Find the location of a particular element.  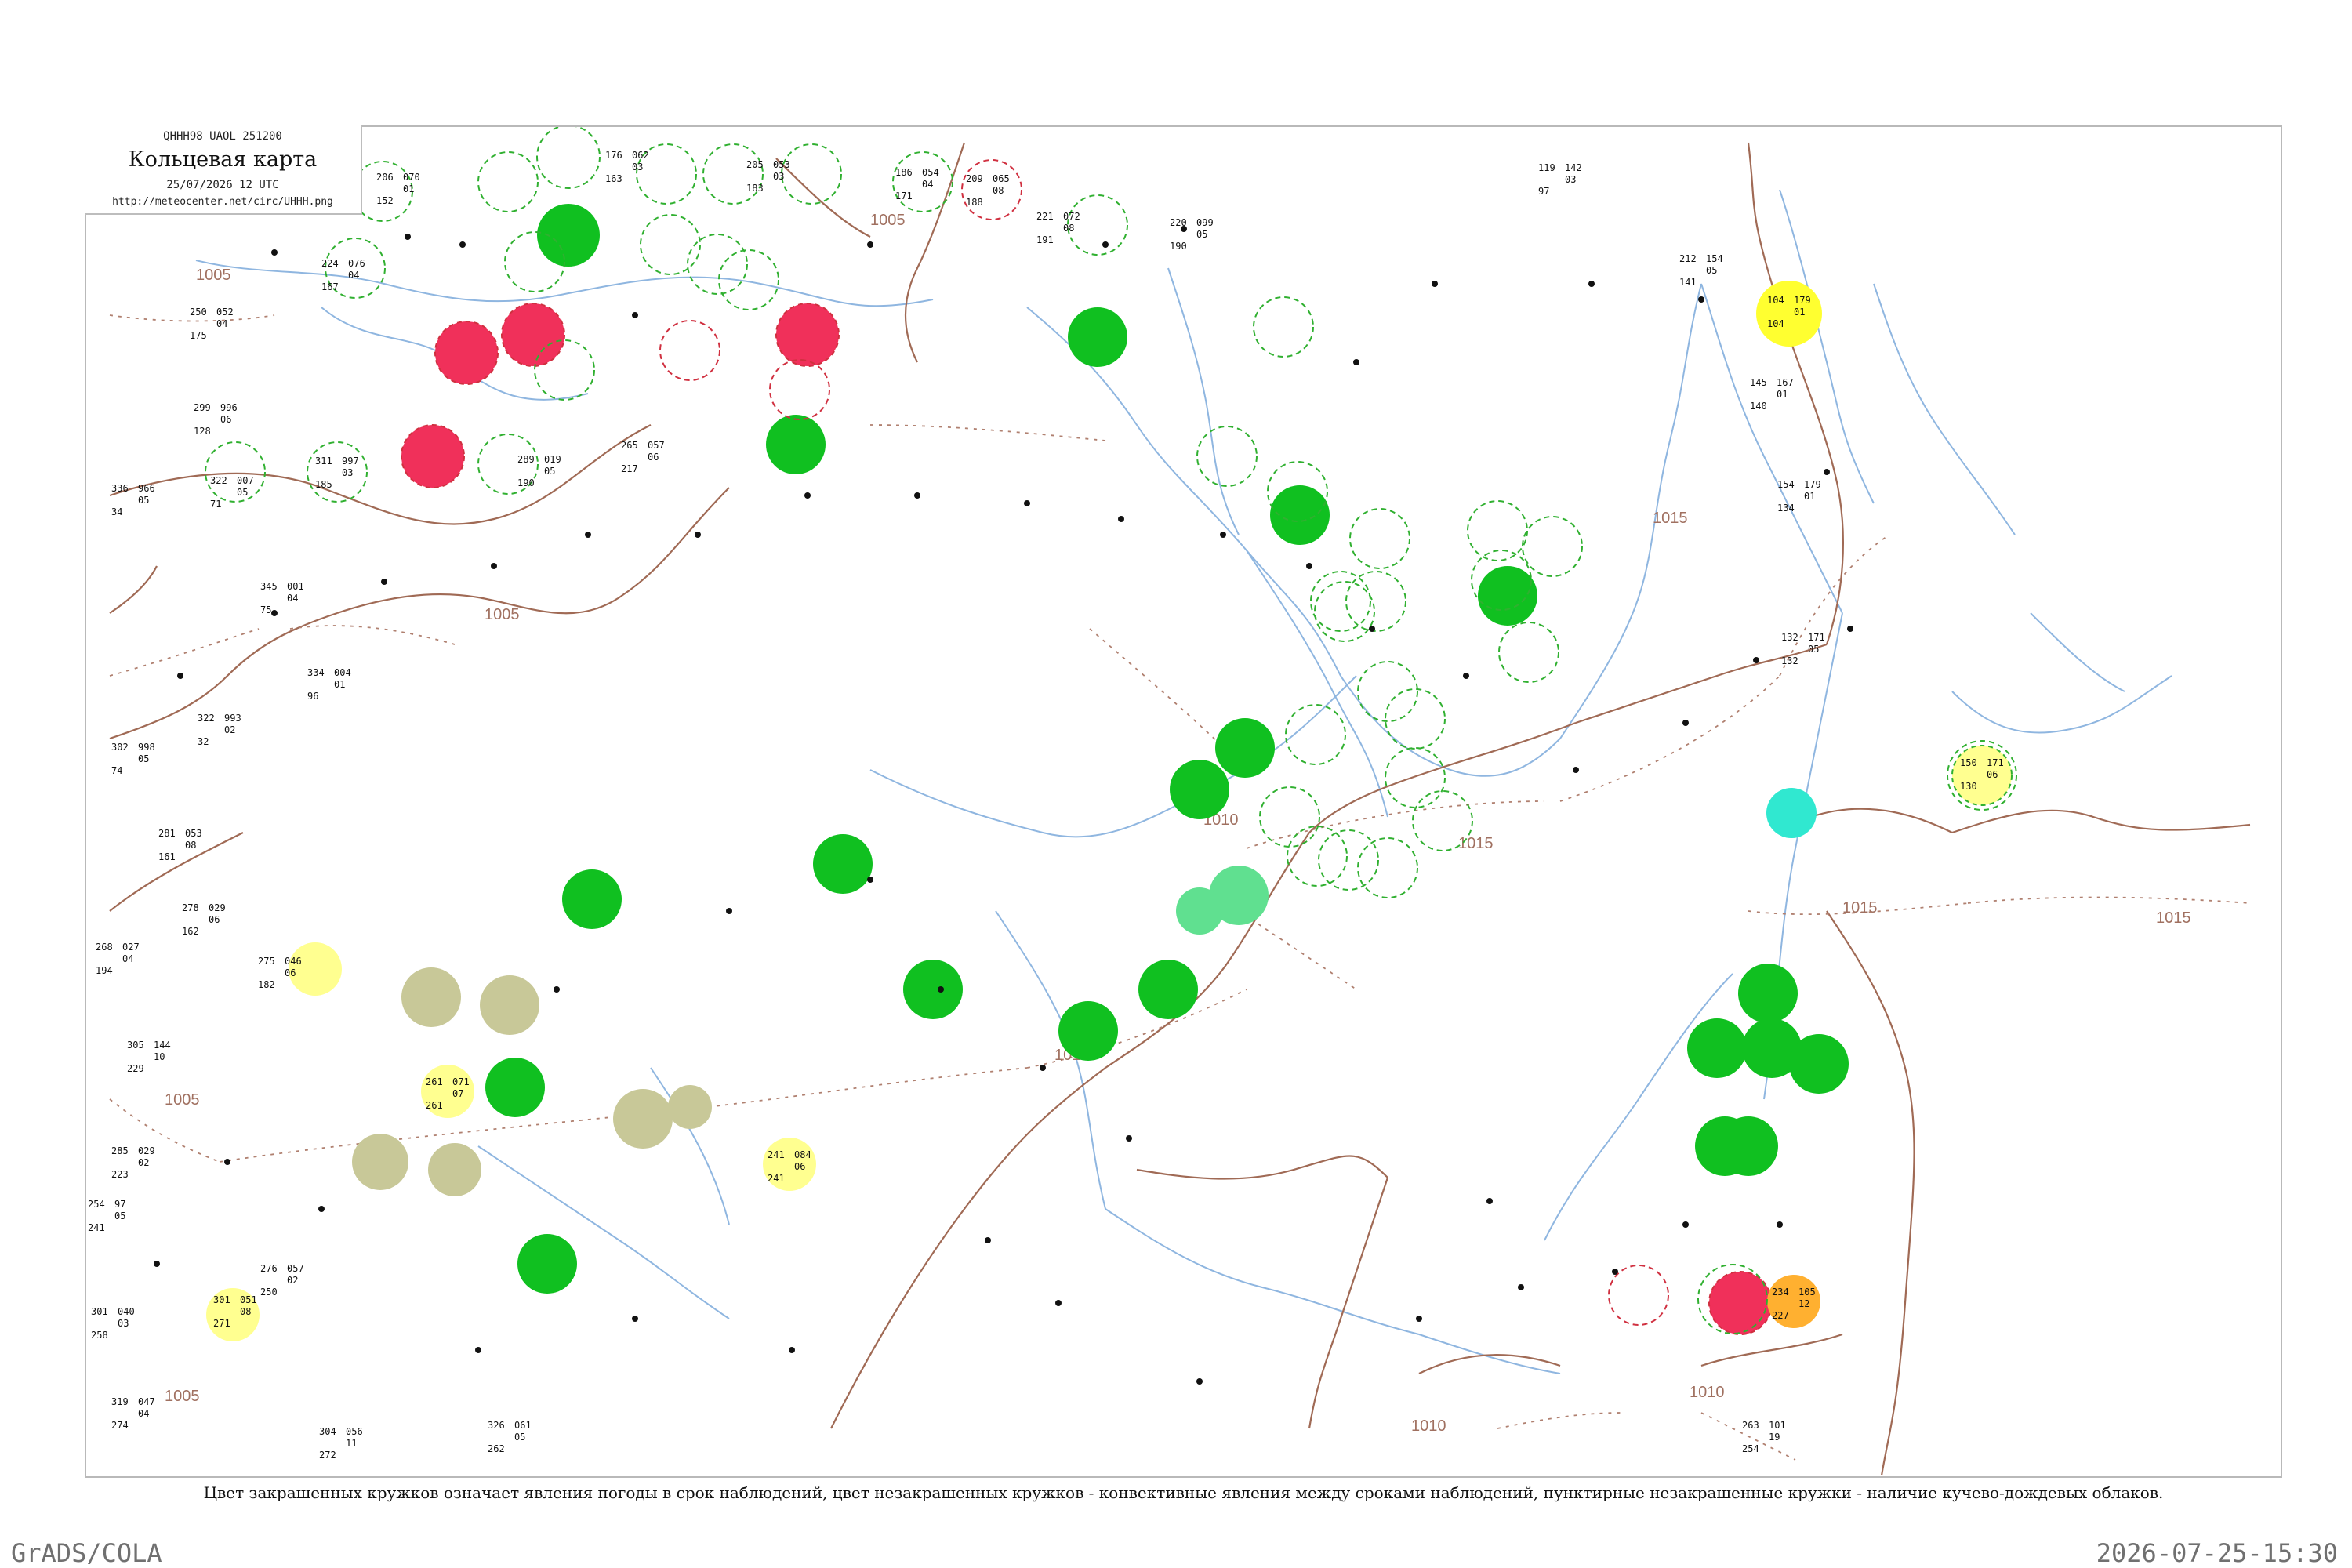

station-press: 046 is located at coordinates (293, 962).